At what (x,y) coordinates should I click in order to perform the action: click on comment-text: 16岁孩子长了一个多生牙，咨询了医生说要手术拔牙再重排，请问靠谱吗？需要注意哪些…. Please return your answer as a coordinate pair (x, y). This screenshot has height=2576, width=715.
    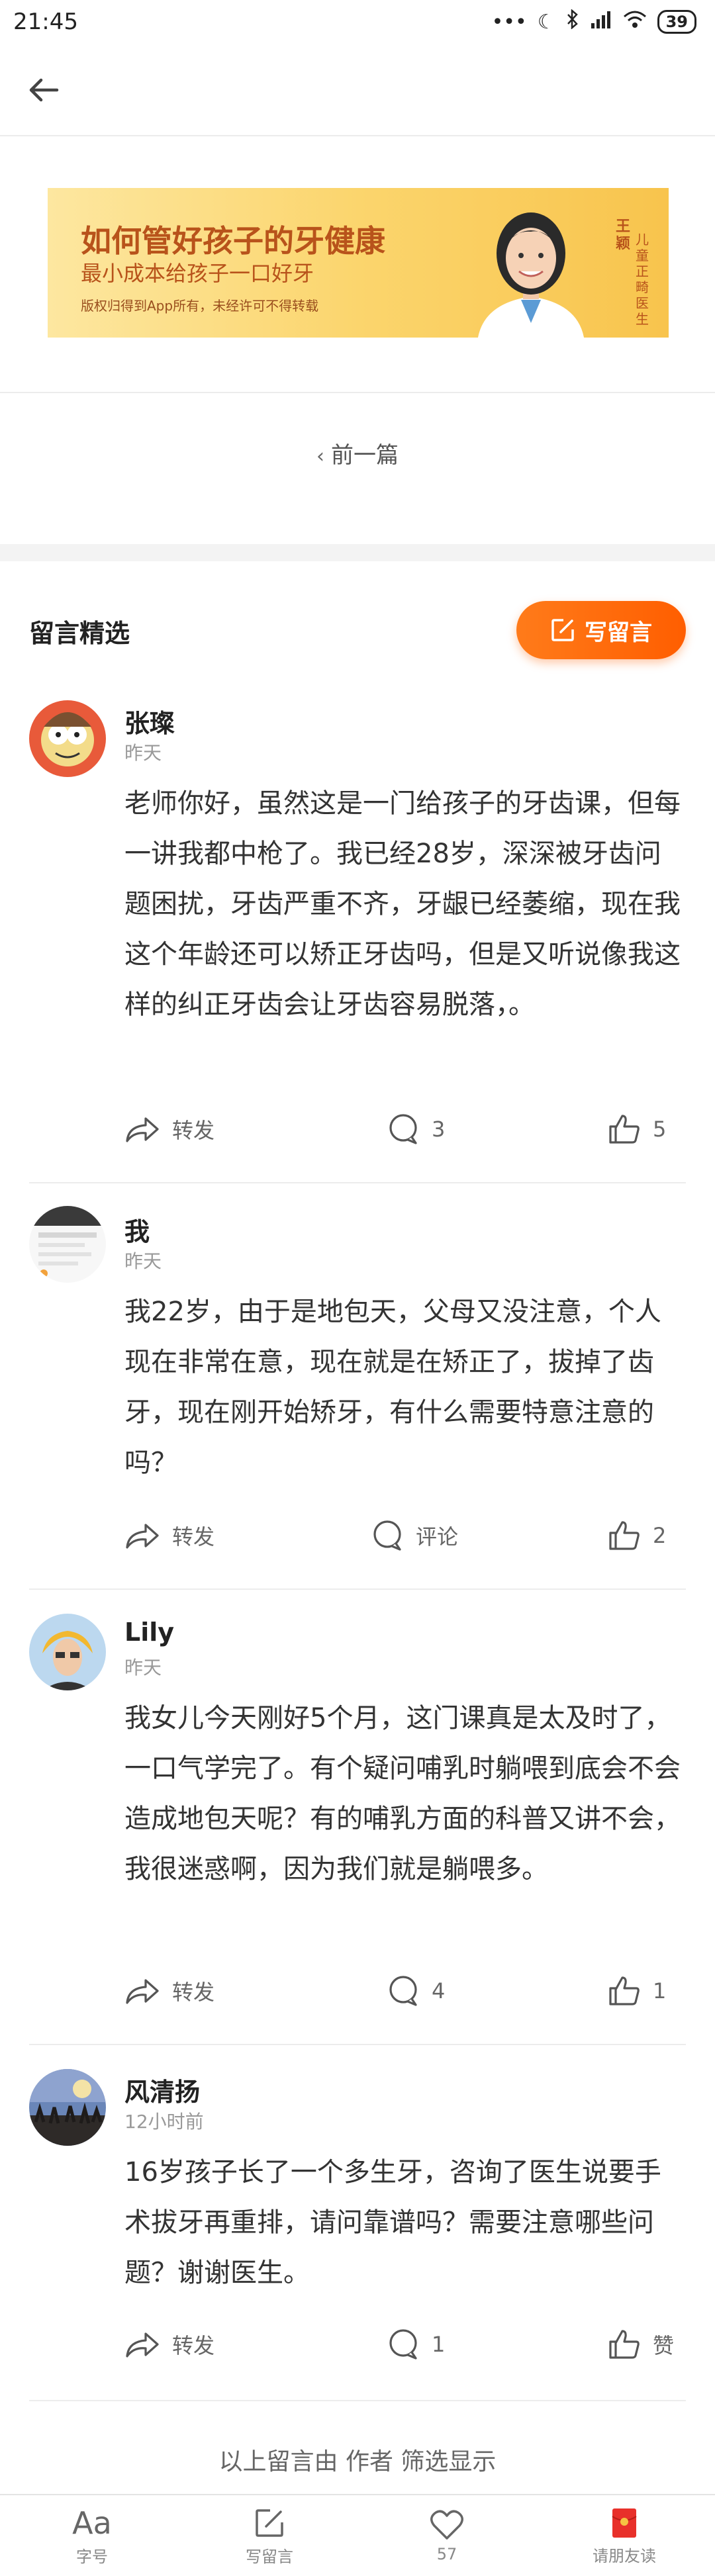
    Looking at the image, I should click on (392, 2222).